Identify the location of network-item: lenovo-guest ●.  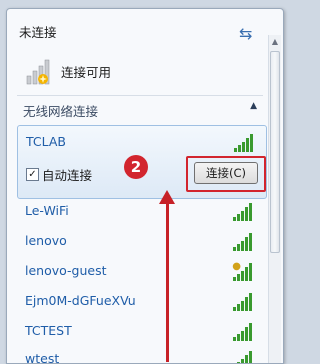
(141, 272).